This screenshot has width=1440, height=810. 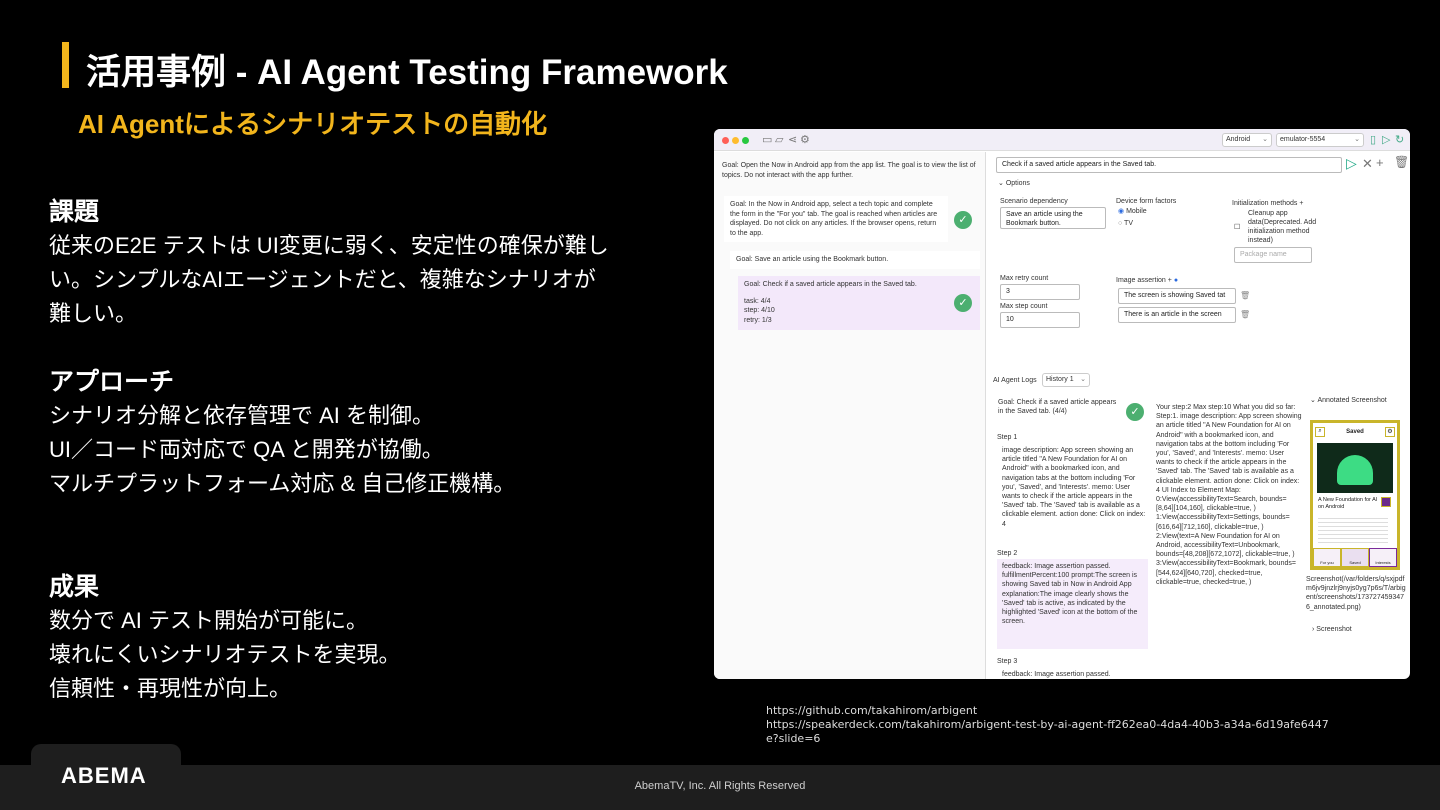 I want to click on section-line: シナリオ分解と依存管理で AI を制御。, so click(x=242, y=415).